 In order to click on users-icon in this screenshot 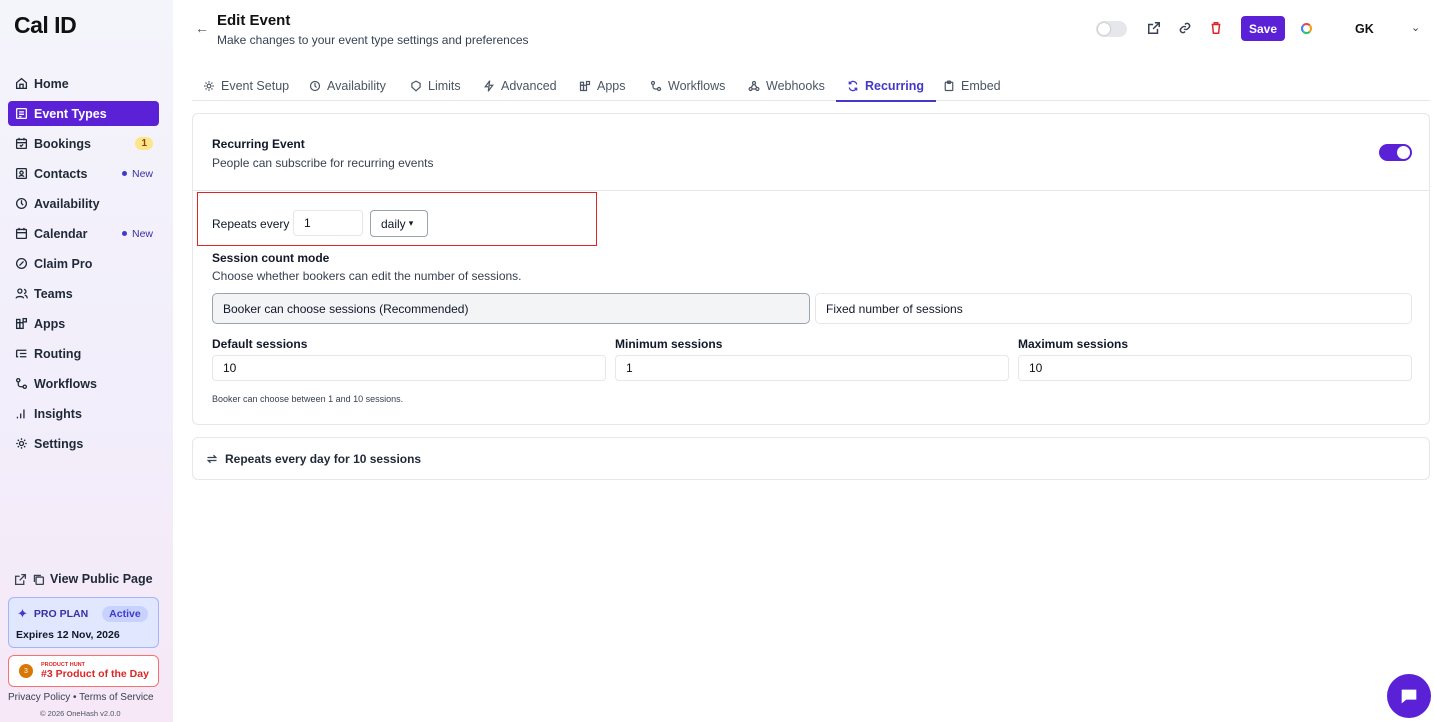, I will do `click(21, 294)`.